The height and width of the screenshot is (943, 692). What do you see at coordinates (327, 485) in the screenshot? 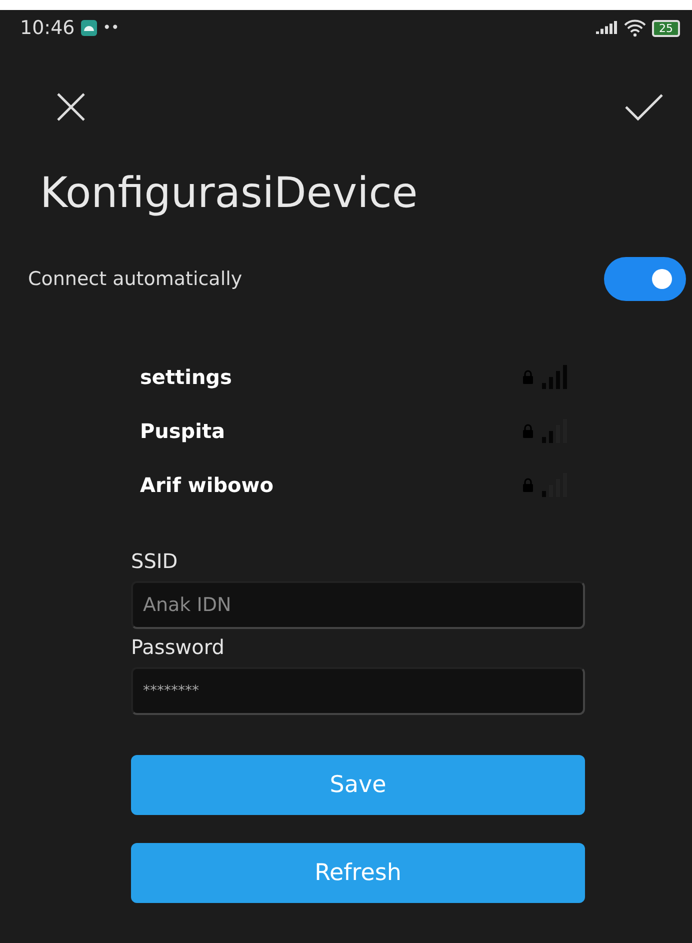
I see `network-name: Arif wibowo` at bounding box center [327, 485].